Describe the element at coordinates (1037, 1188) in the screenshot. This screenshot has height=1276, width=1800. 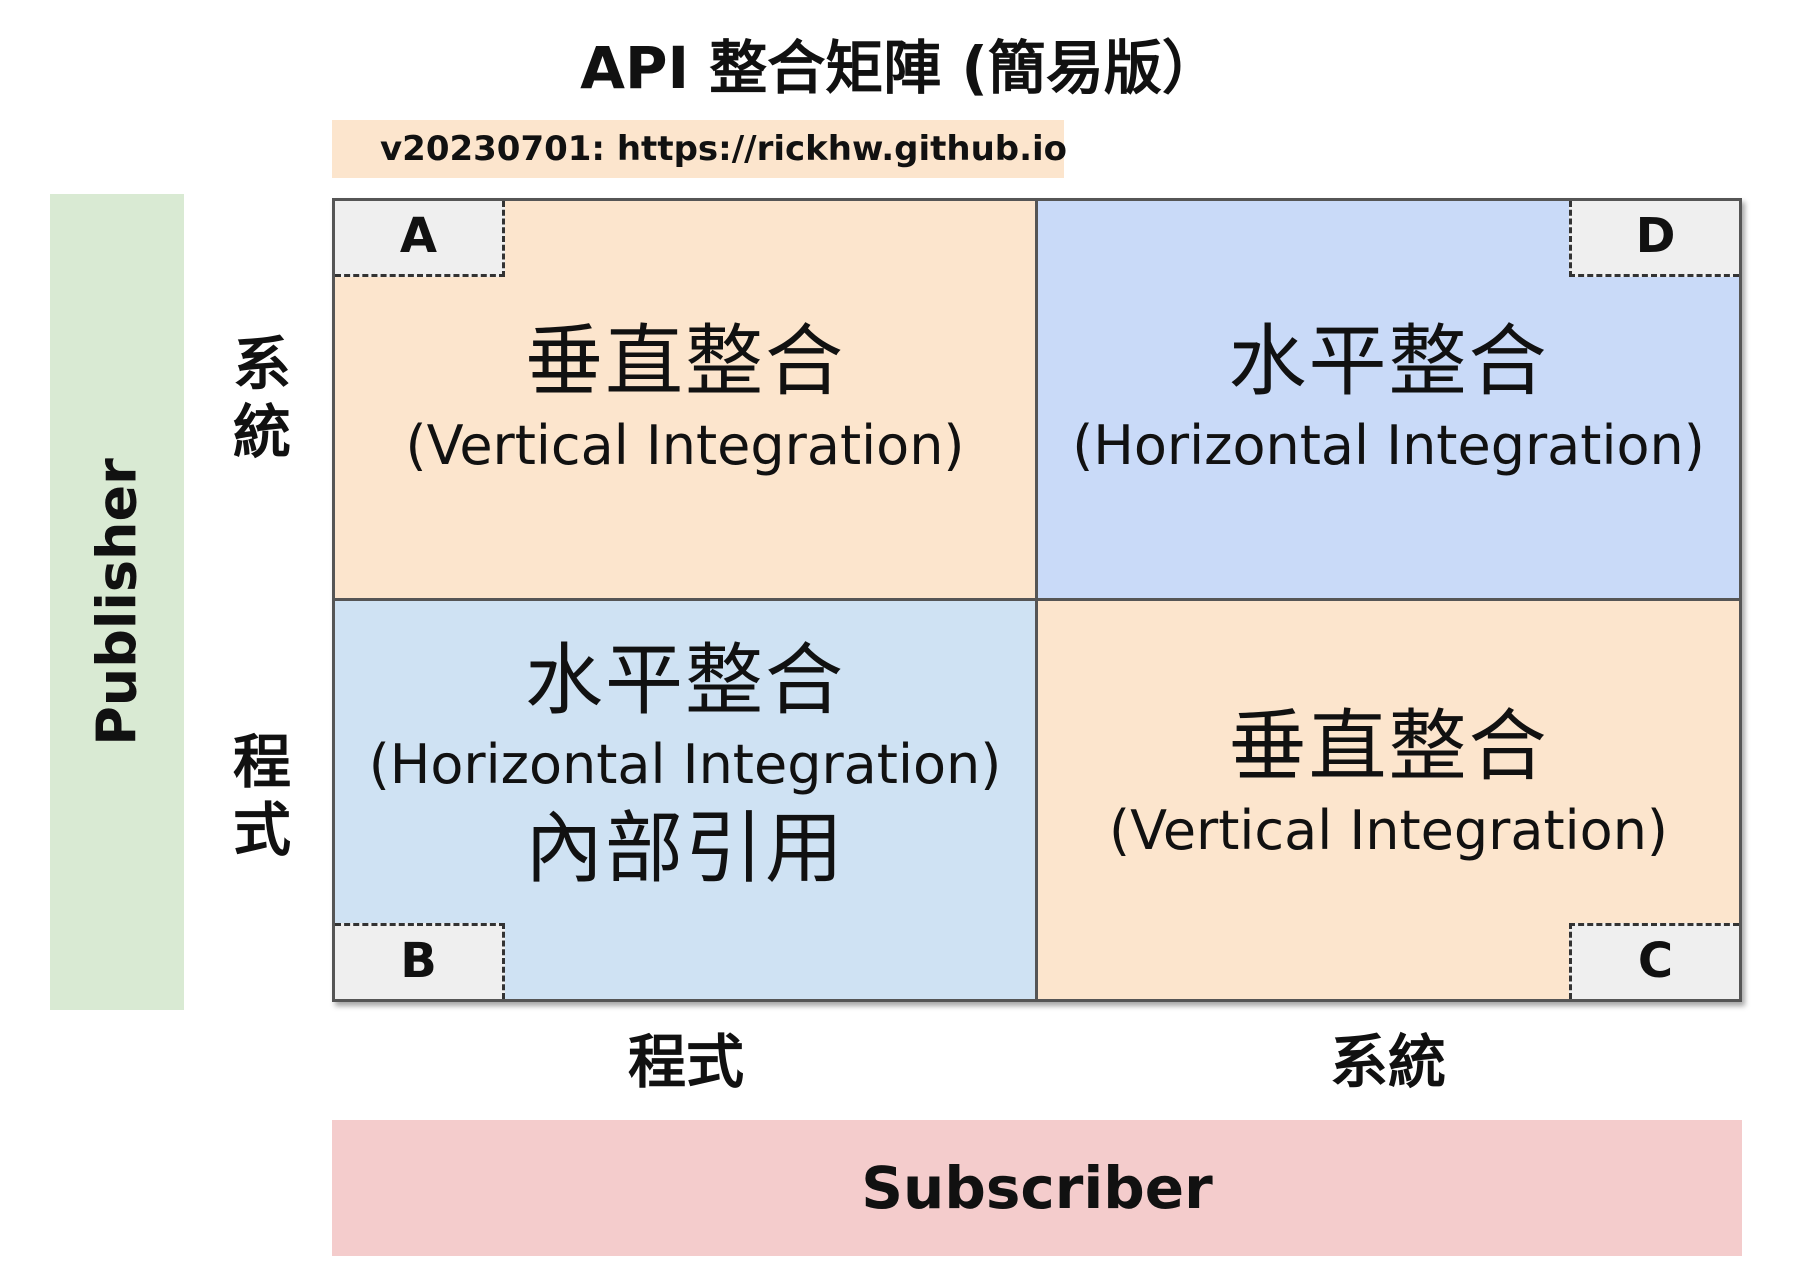
I see `subscriber-axis: Subscriber` at that location.